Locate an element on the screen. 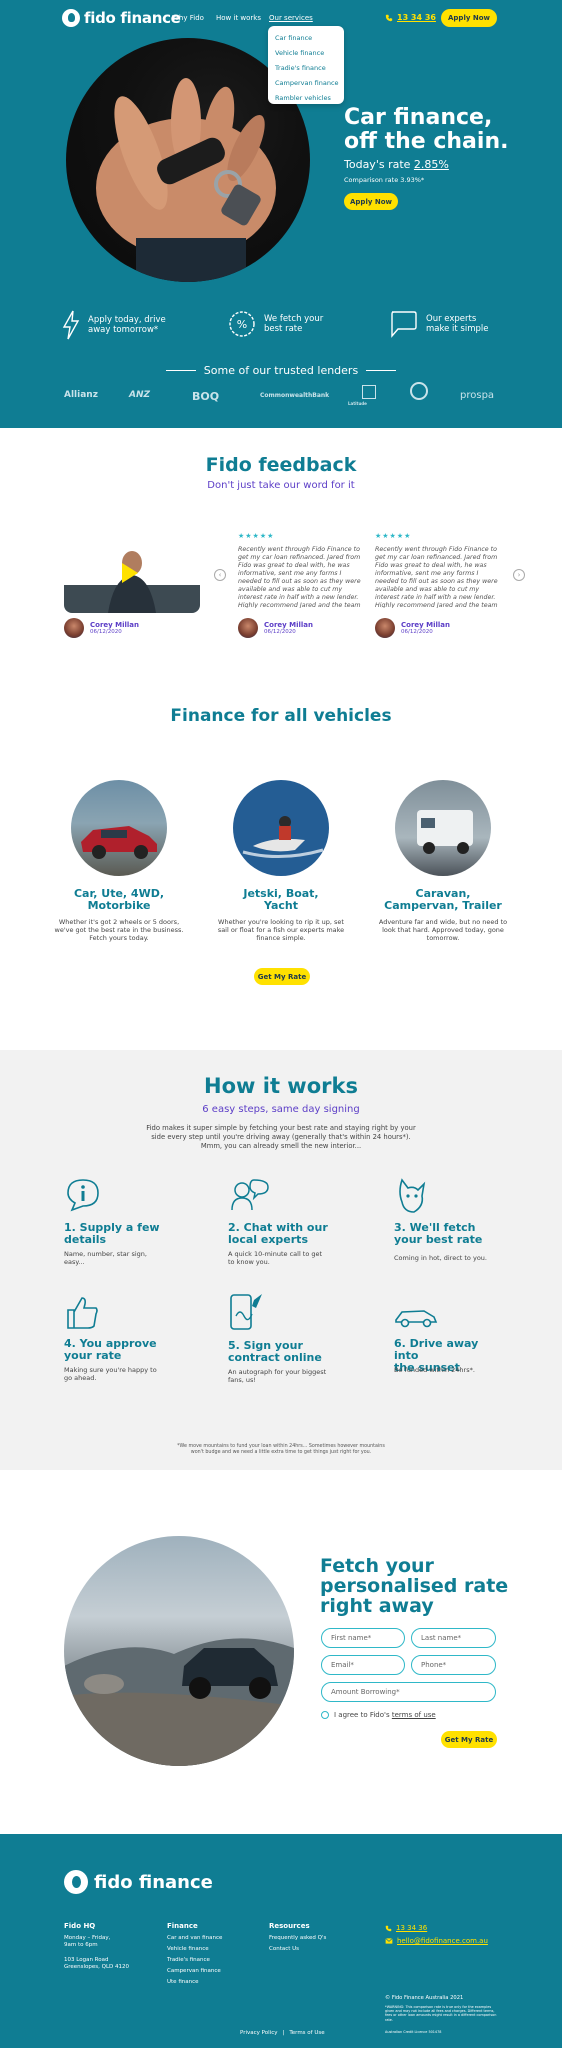 The width and height of the screenshot is (562, 2048). rate-label: Today's rate is located at coordinates (377, 164).